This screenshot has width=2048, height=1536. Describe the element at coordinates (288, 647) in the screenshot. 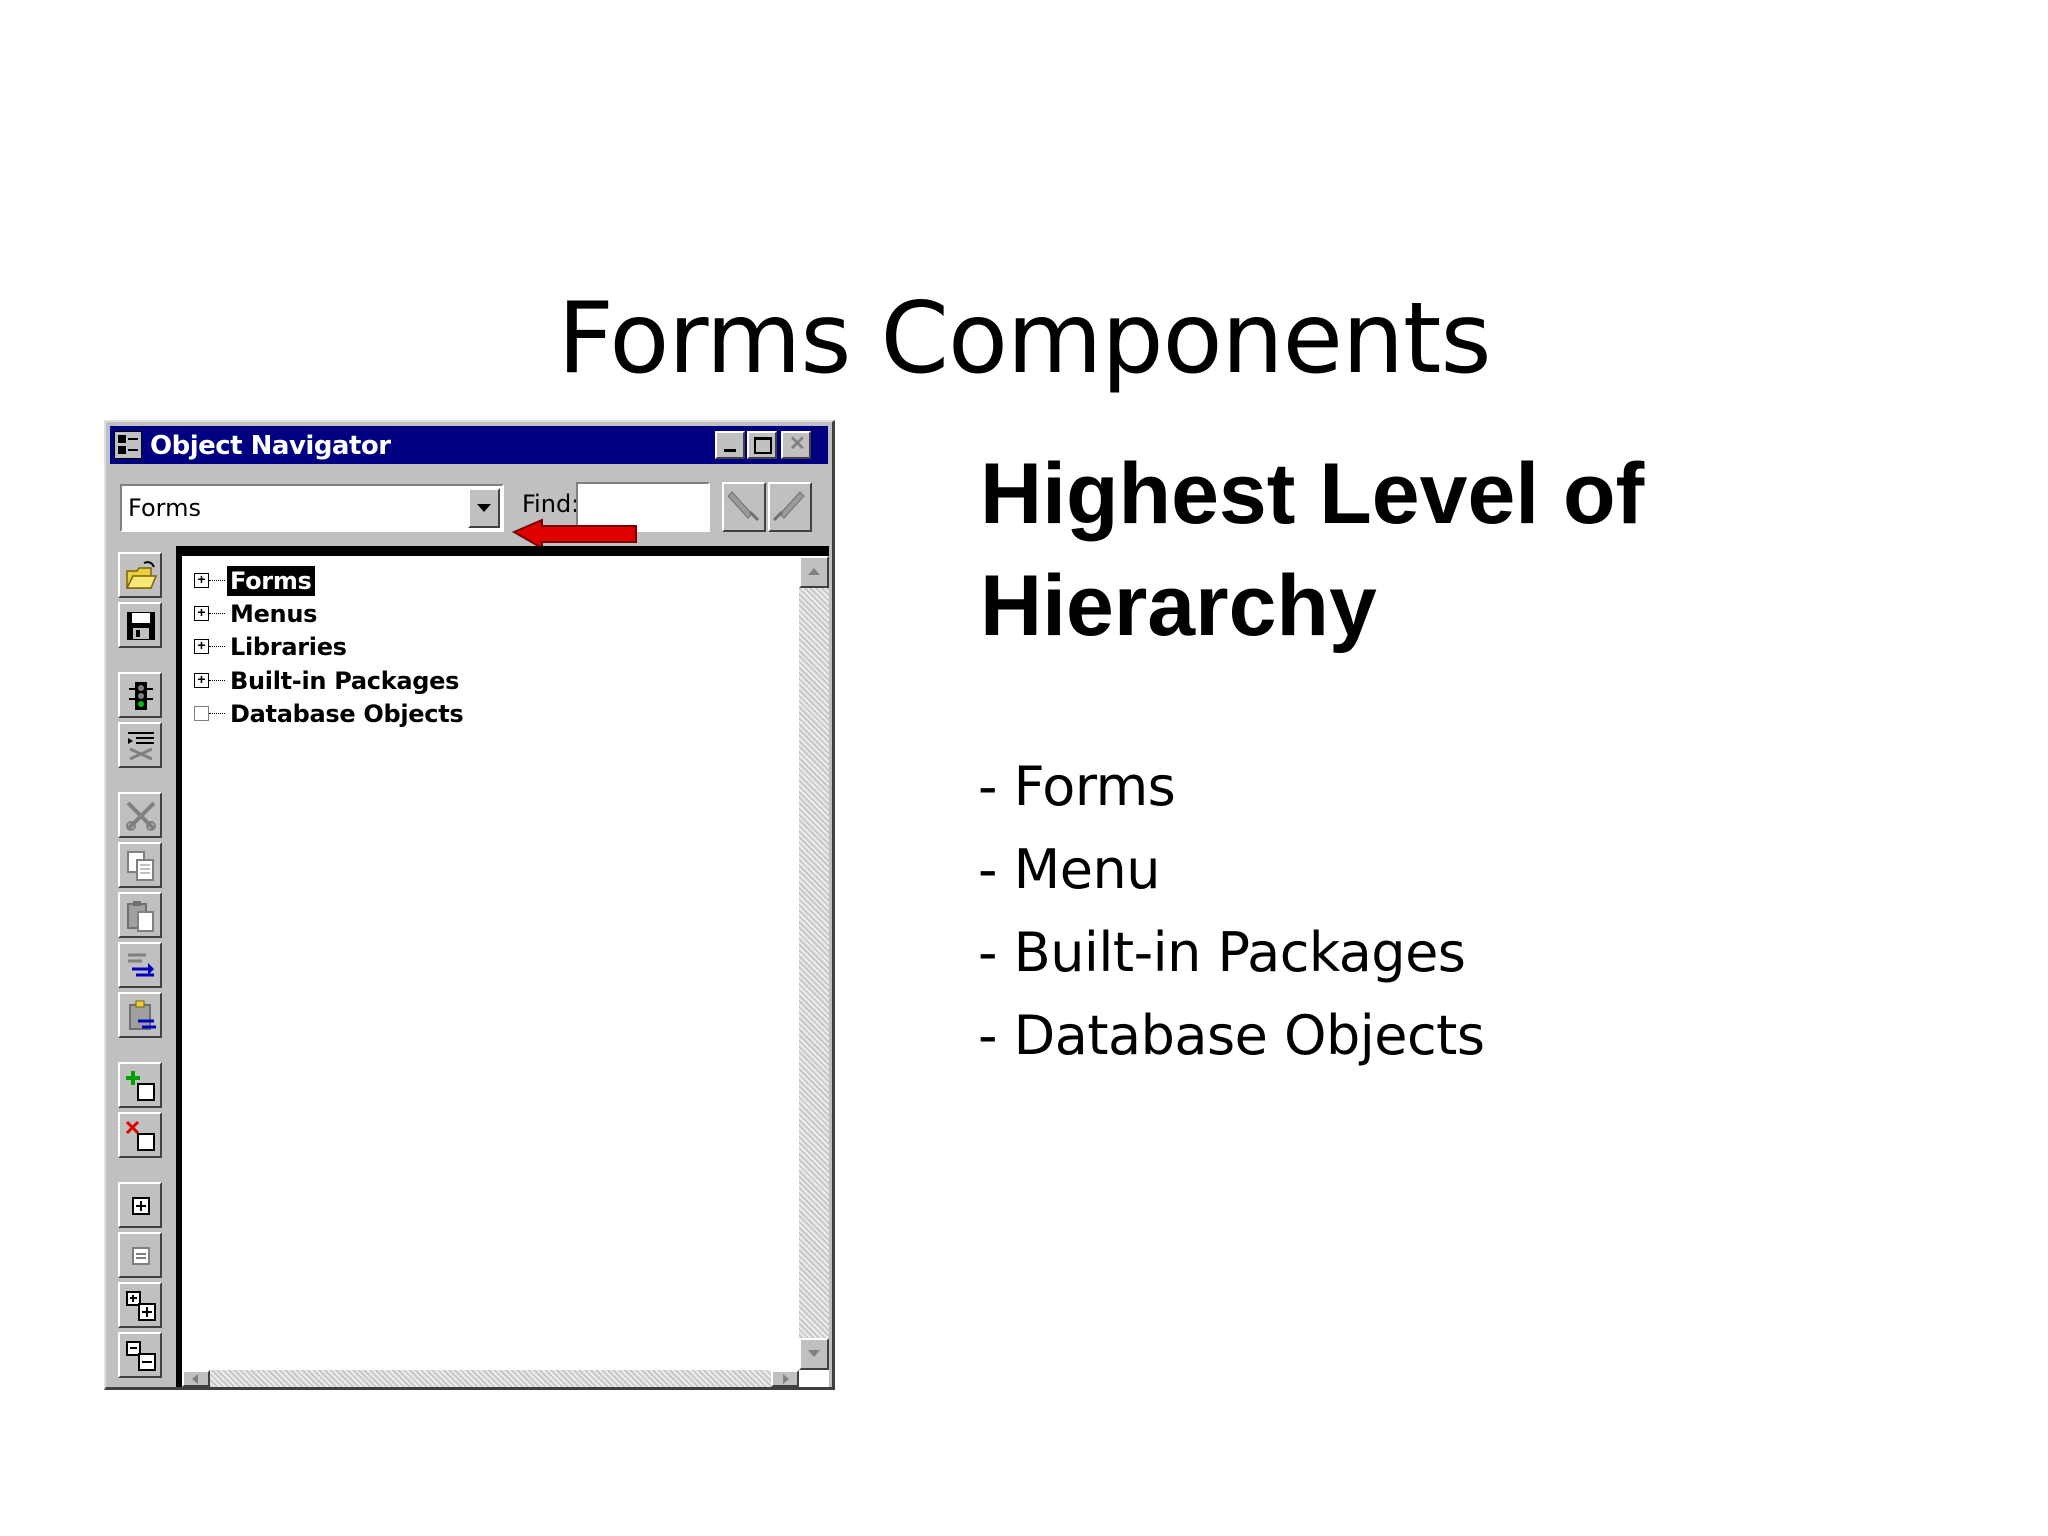

I see `tree-node-label: Libraries` at that location.